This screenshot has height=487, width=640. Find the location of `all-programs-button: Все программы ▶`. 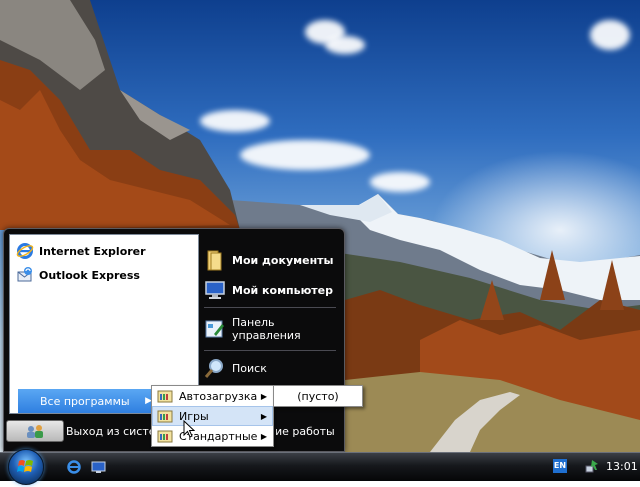

all-programs-button: Все программы ▶ is located at coordinates (88, 401).